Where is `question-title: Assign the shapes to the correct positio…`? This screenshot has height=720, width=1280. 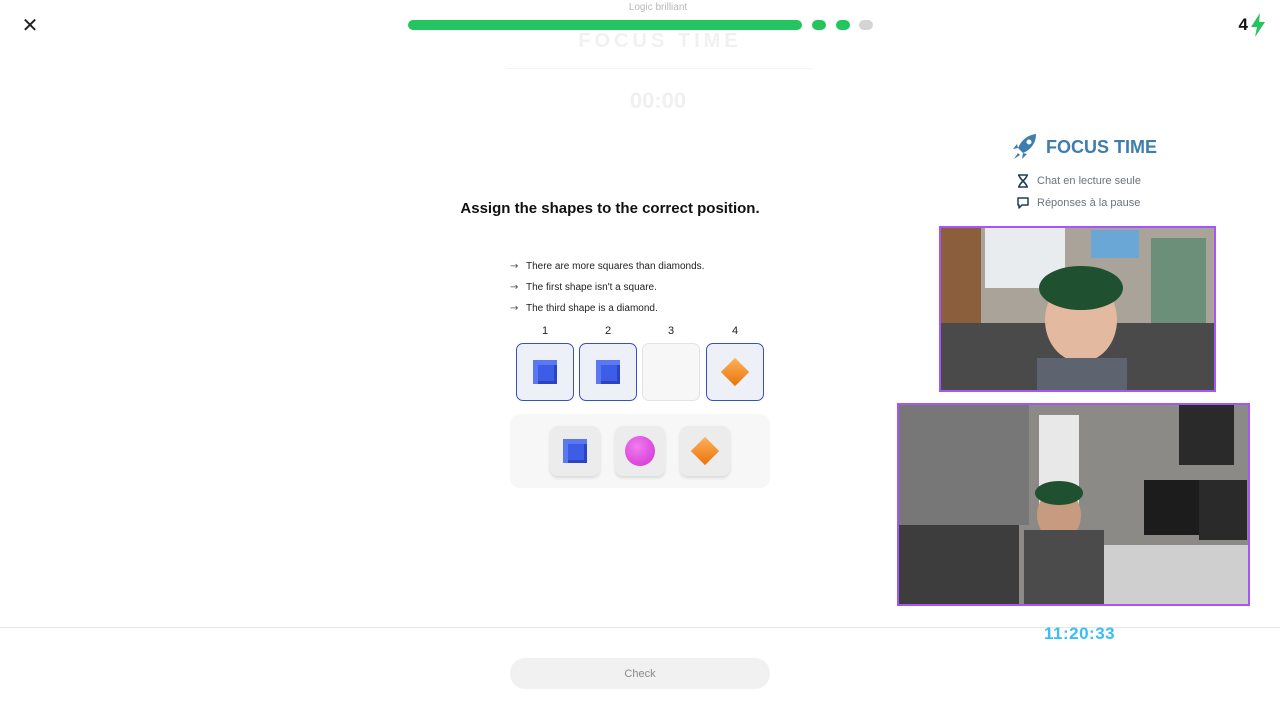
question-title: Assign the shapes to the correct positio… is located at coordinates (610, 208).